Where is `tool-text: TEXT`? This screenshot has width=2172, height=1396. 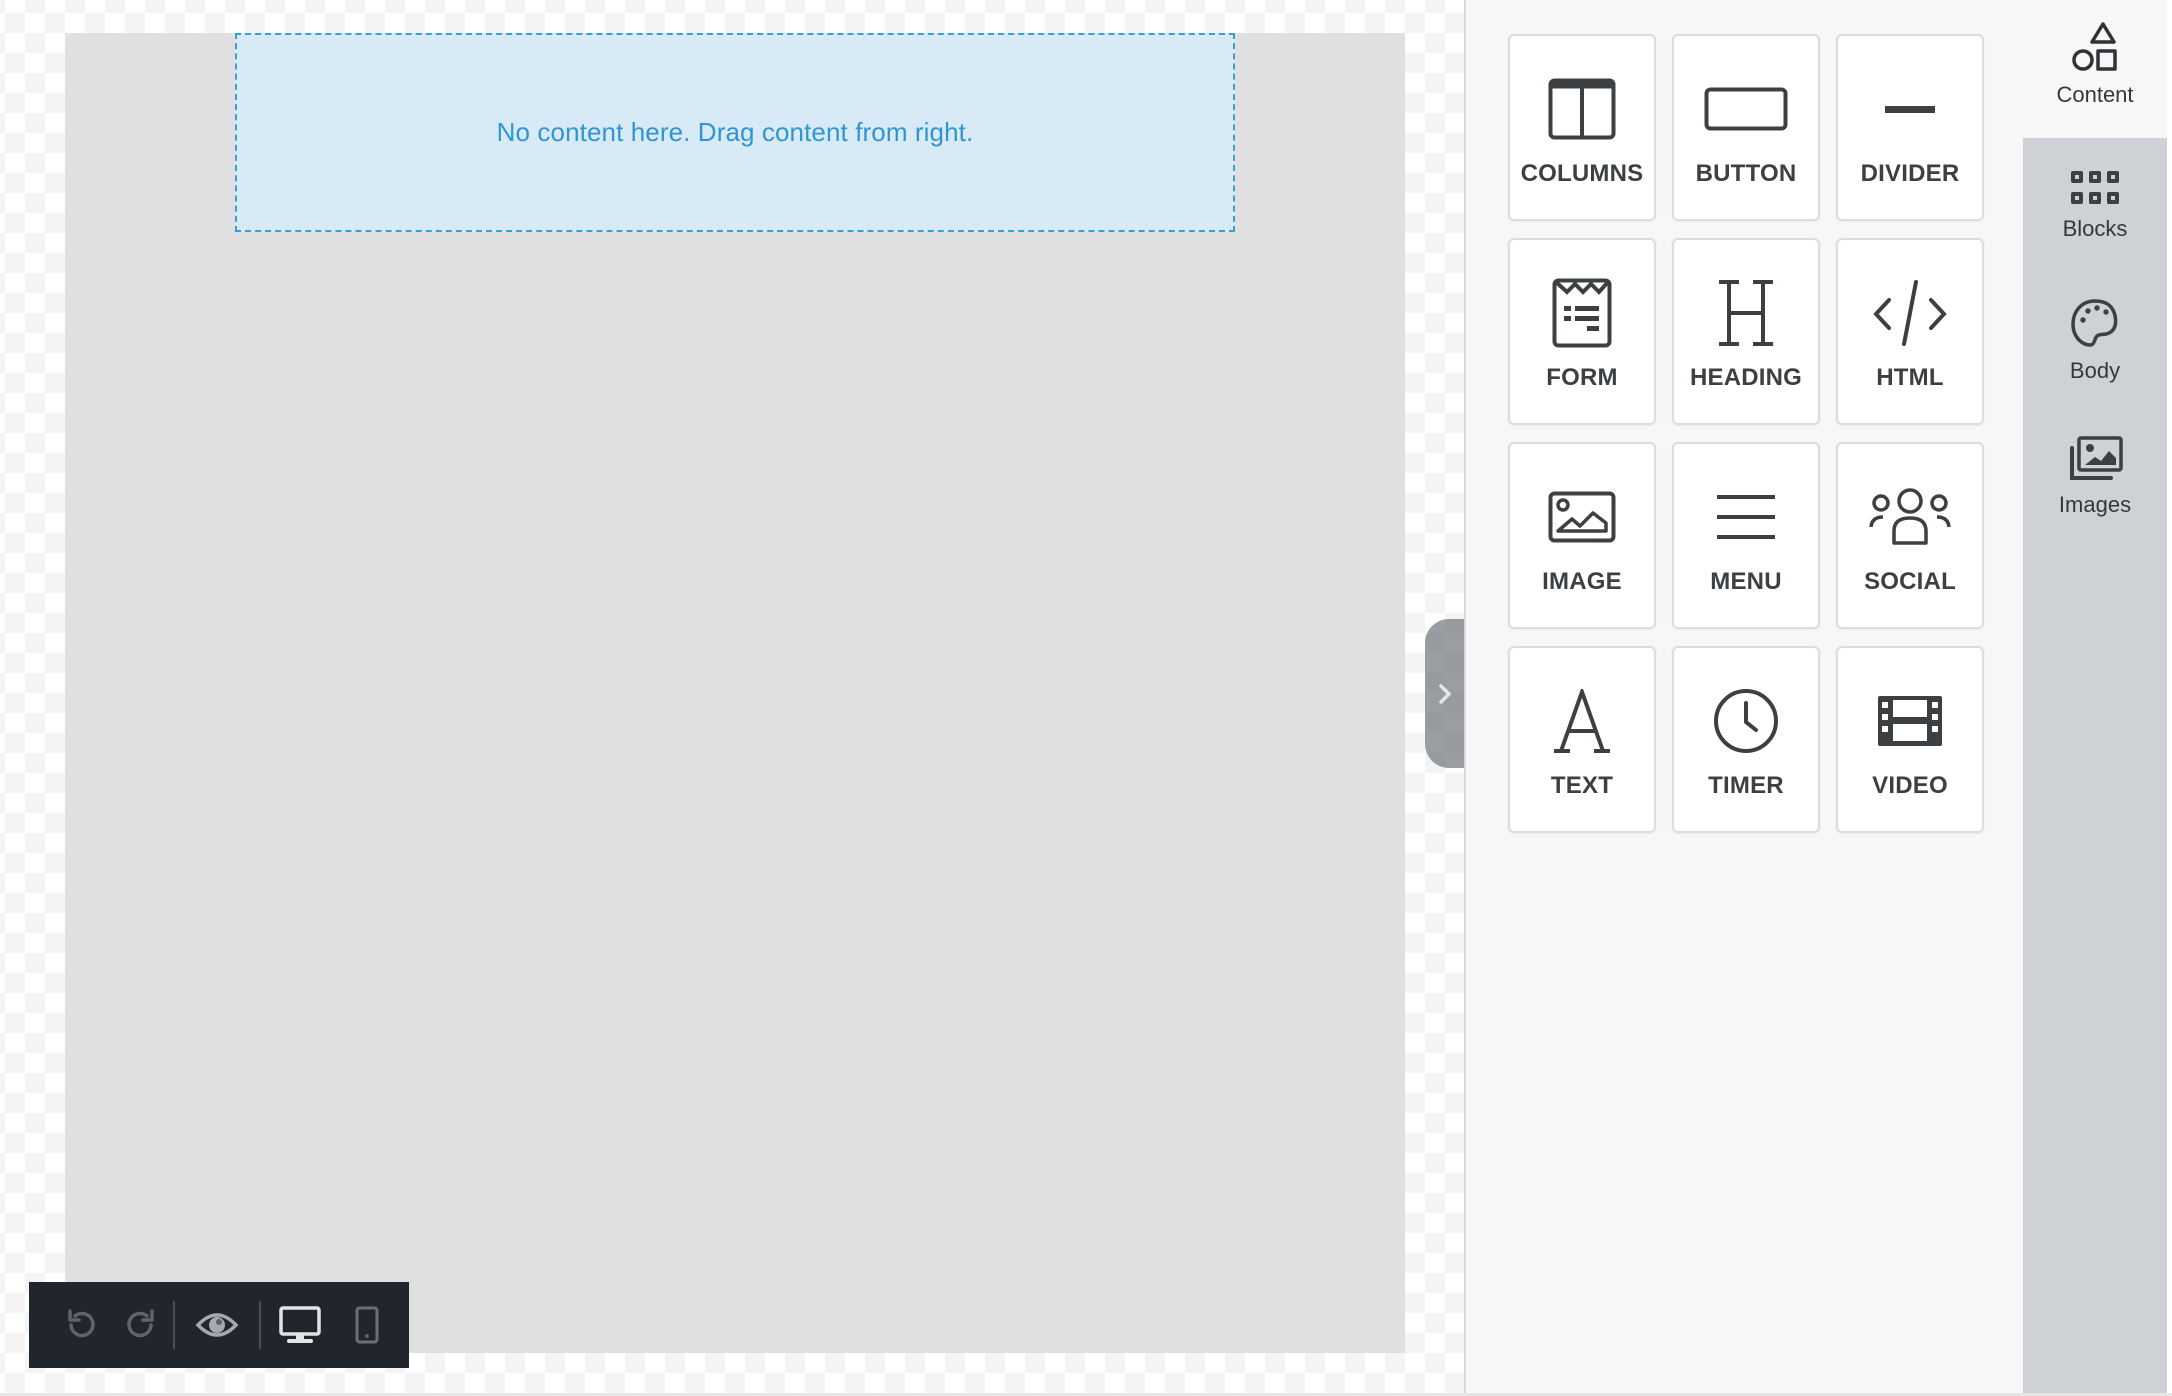
tool-text: TEXT is located at coordinates (1582, 739).